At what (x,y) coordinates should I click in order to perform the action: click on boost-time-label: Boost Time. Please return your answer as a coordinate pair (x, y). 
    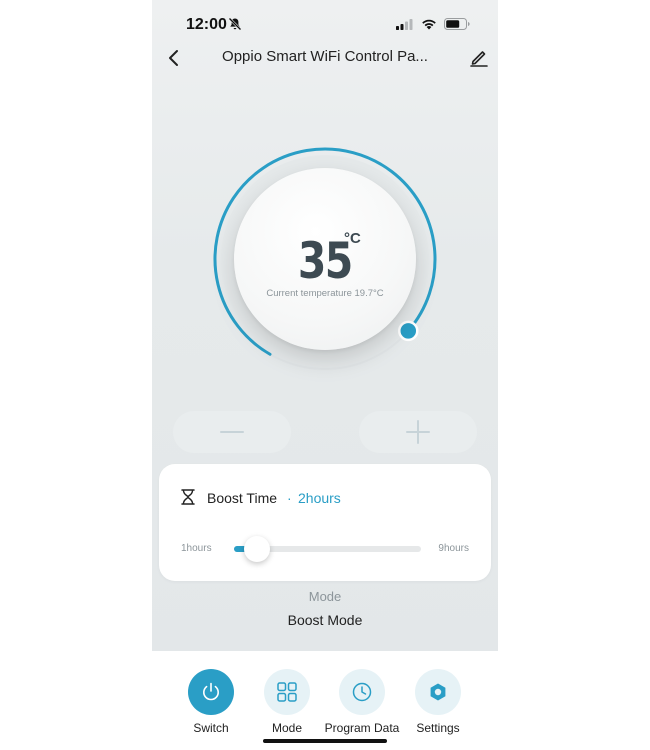
    Looking at the image, I should click on (242, 498).